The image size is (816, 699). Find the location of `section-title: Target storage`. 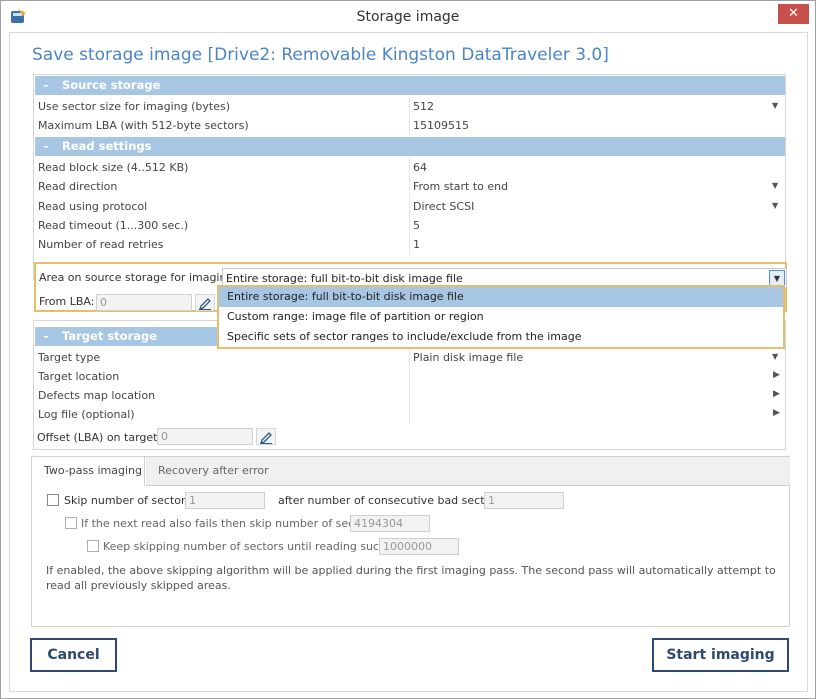

section-title: Target storage is located at coordinates (110, 336).